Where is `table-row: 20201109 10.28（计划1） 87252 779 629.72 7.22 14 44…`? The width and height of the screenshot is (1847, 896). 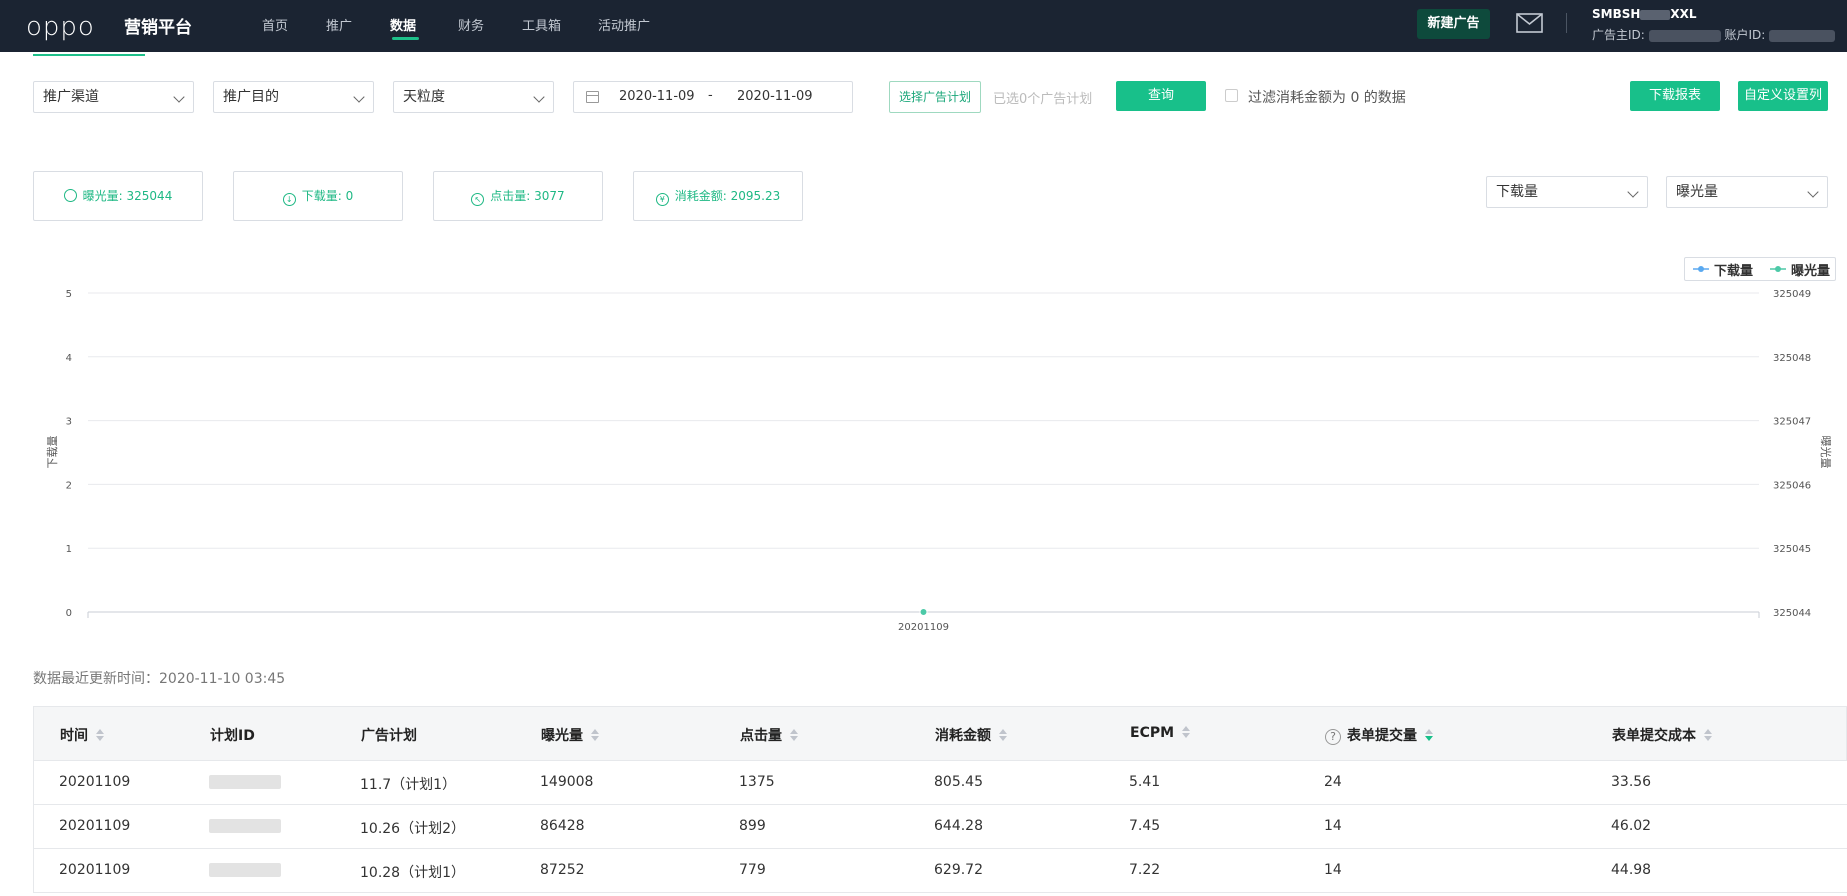
table-row: 20201109 10.28（计划1） 87252 779 629.72 7.22 14 44… is located at coordinates (940, 871).